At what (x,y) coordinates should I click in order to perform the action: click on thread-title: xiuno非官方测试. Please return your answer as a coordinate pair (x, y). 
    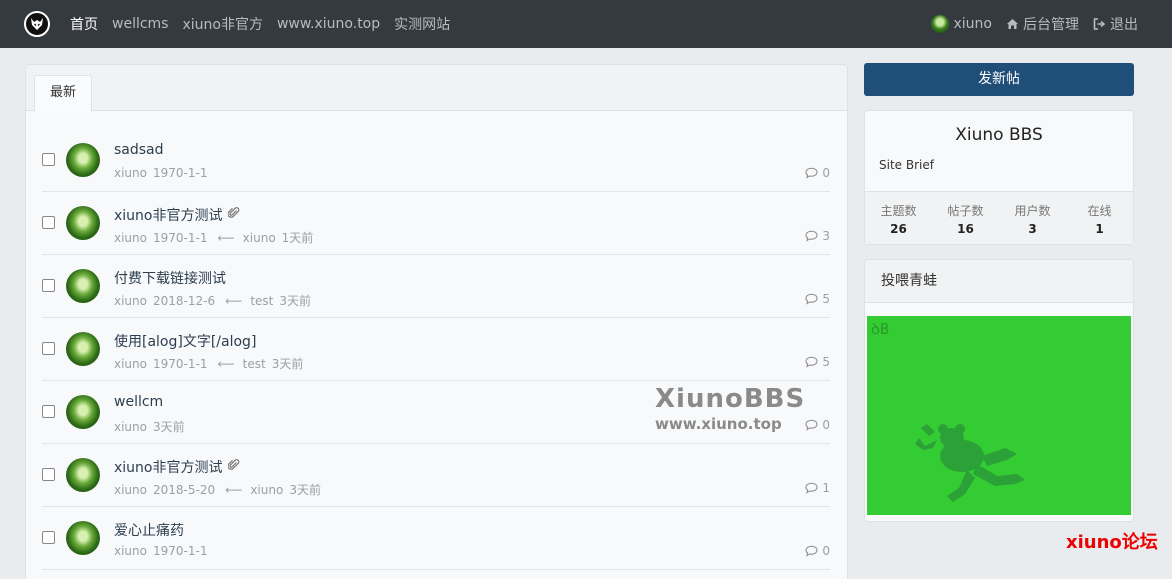
    Looking at the image, I should click on (168, 468).